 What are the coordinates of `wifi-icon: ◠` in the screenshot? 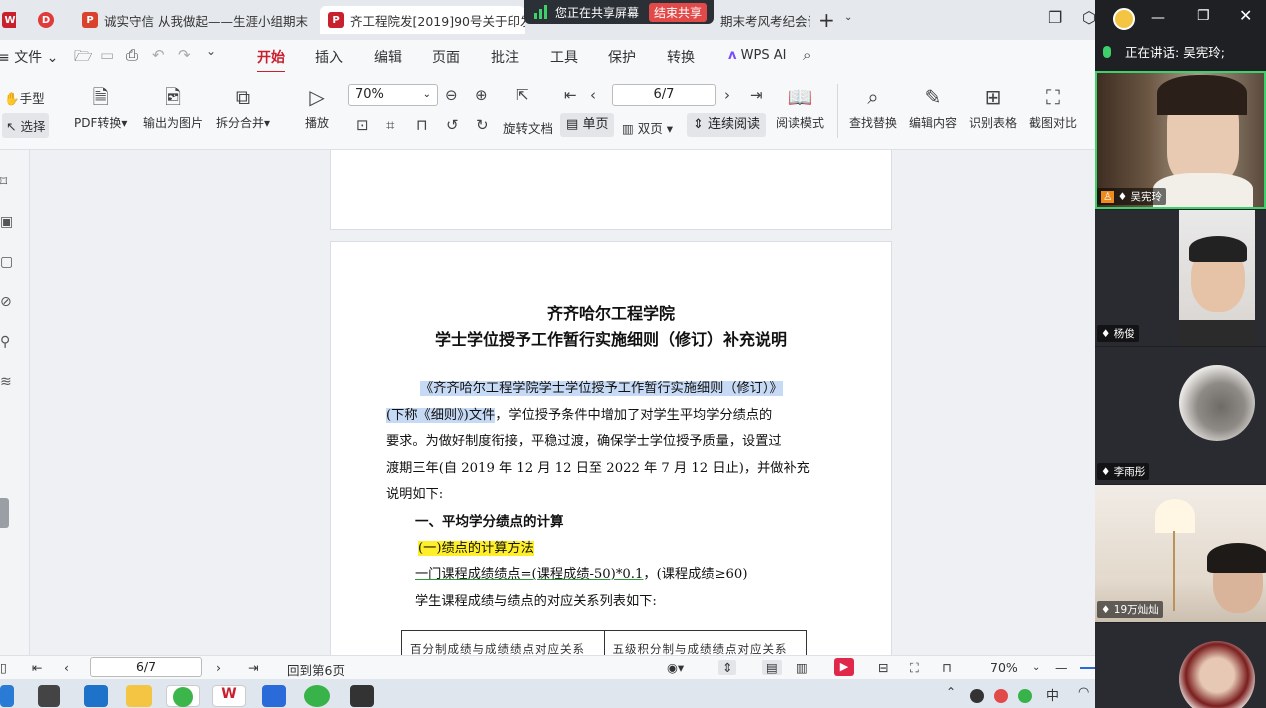 It's located at (1086, 696).